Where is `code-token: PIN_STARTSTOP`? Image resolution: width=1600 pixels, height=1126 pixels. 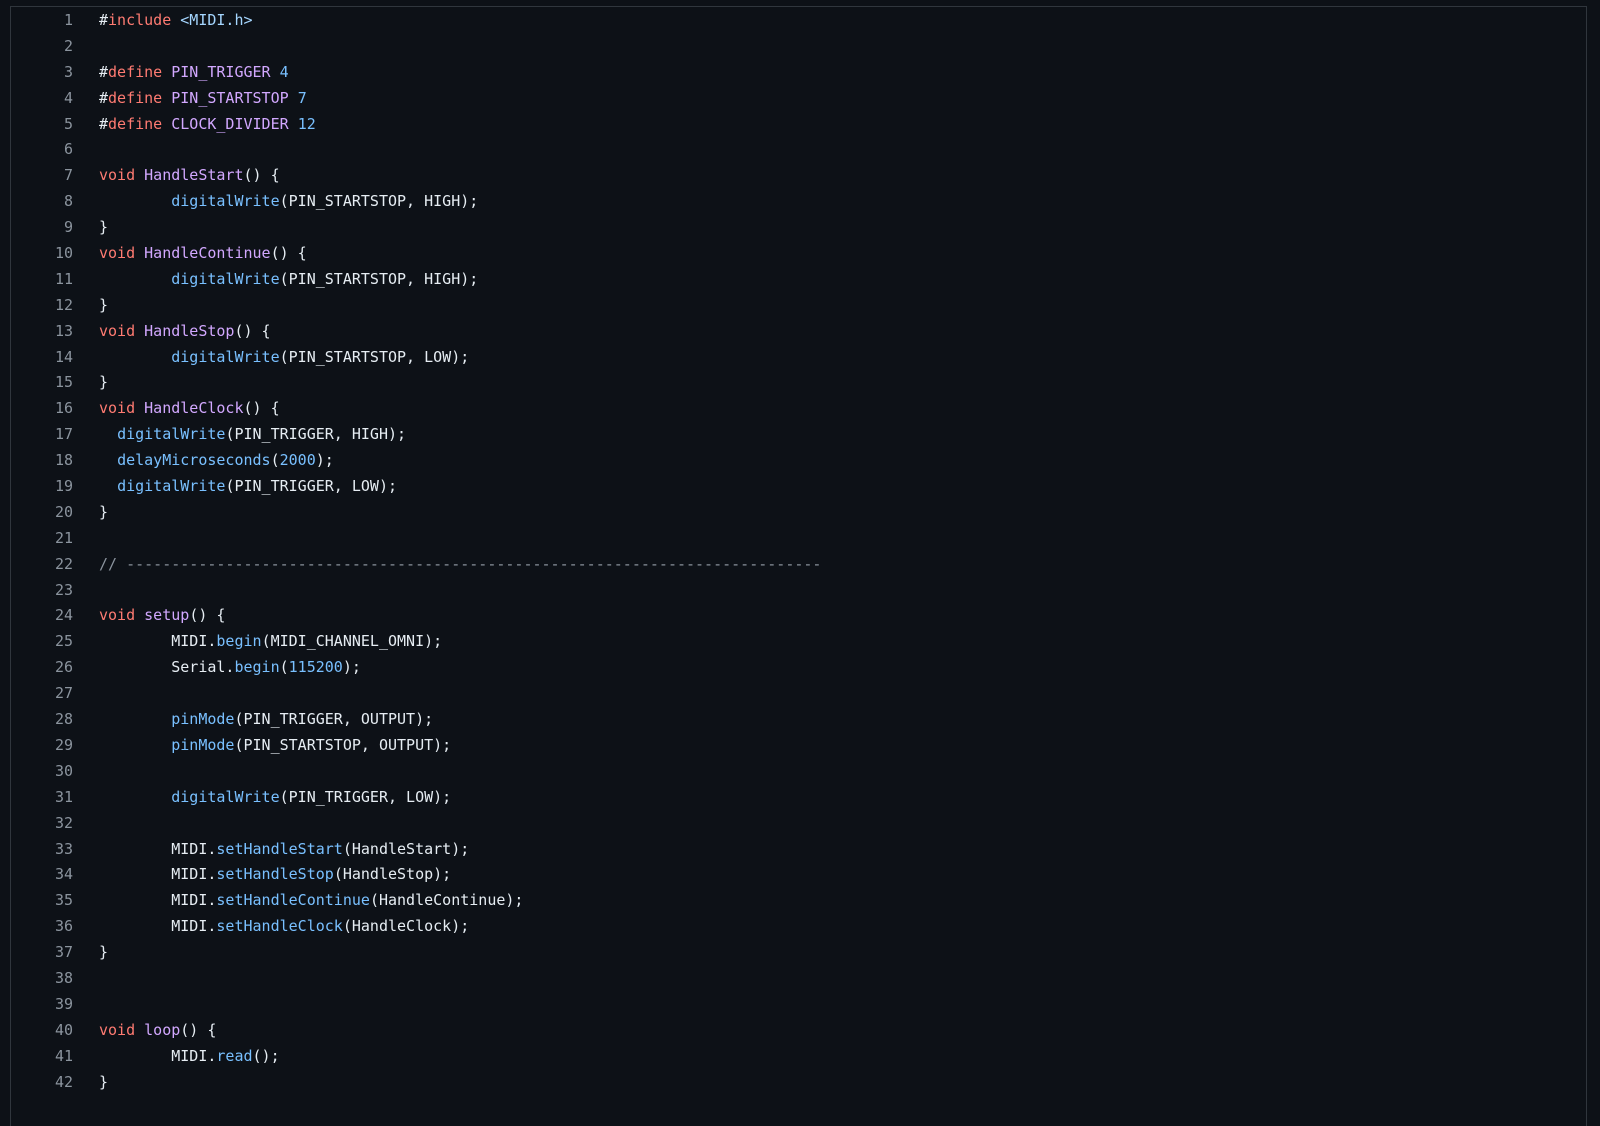 code-token: PIN_STARTSTOP is located at coordinates (230, 97).